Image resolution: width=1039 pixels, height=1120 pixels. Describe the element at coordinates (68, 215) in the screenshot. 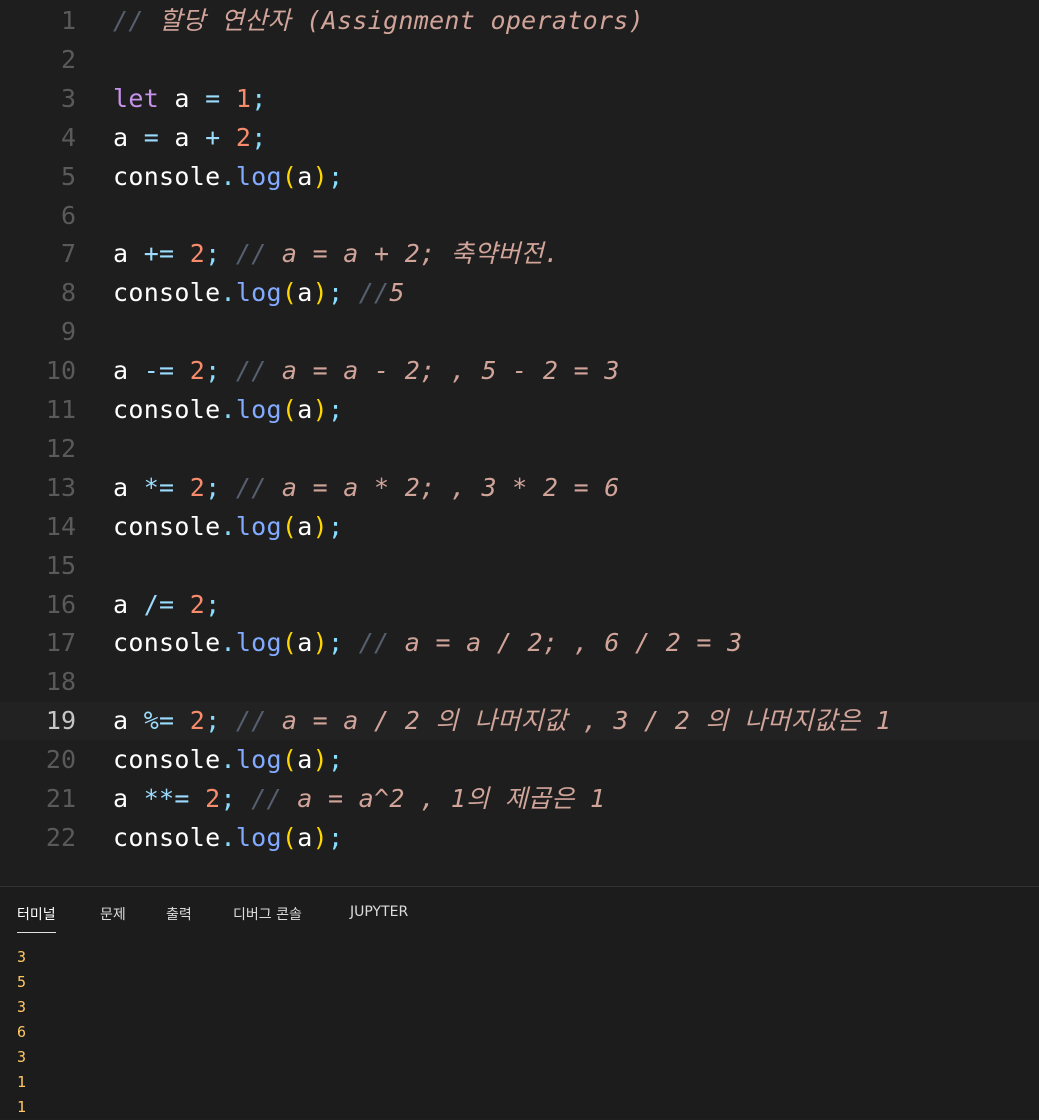

I see `line-number: 6` at that location.